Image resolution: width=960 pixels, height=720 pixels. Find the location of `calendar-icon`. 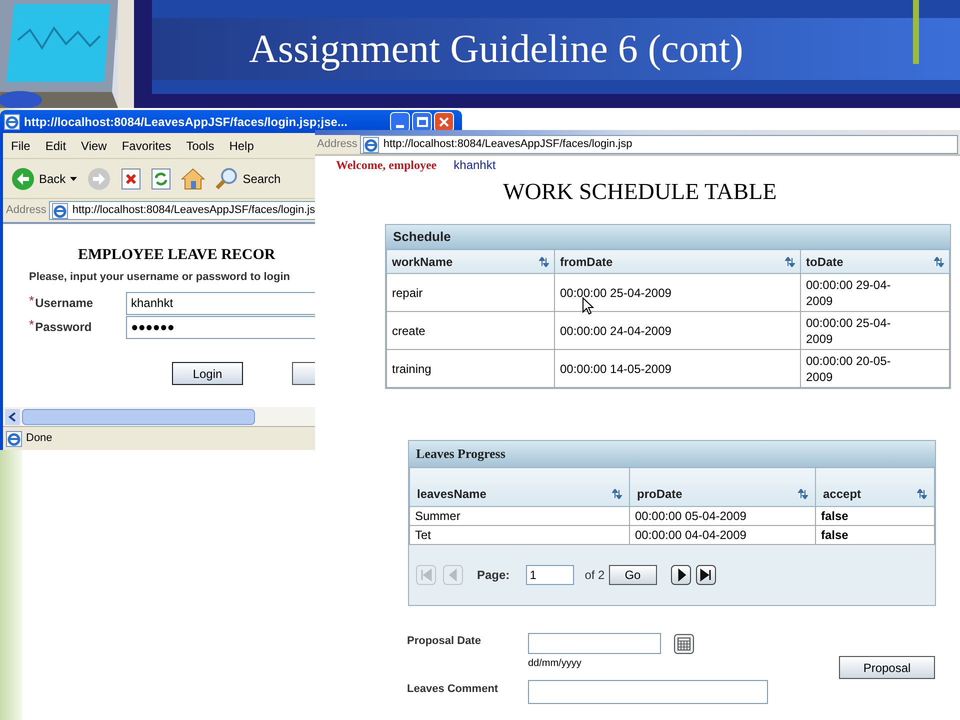

calendar-icon is located at coordinates (684, 644).